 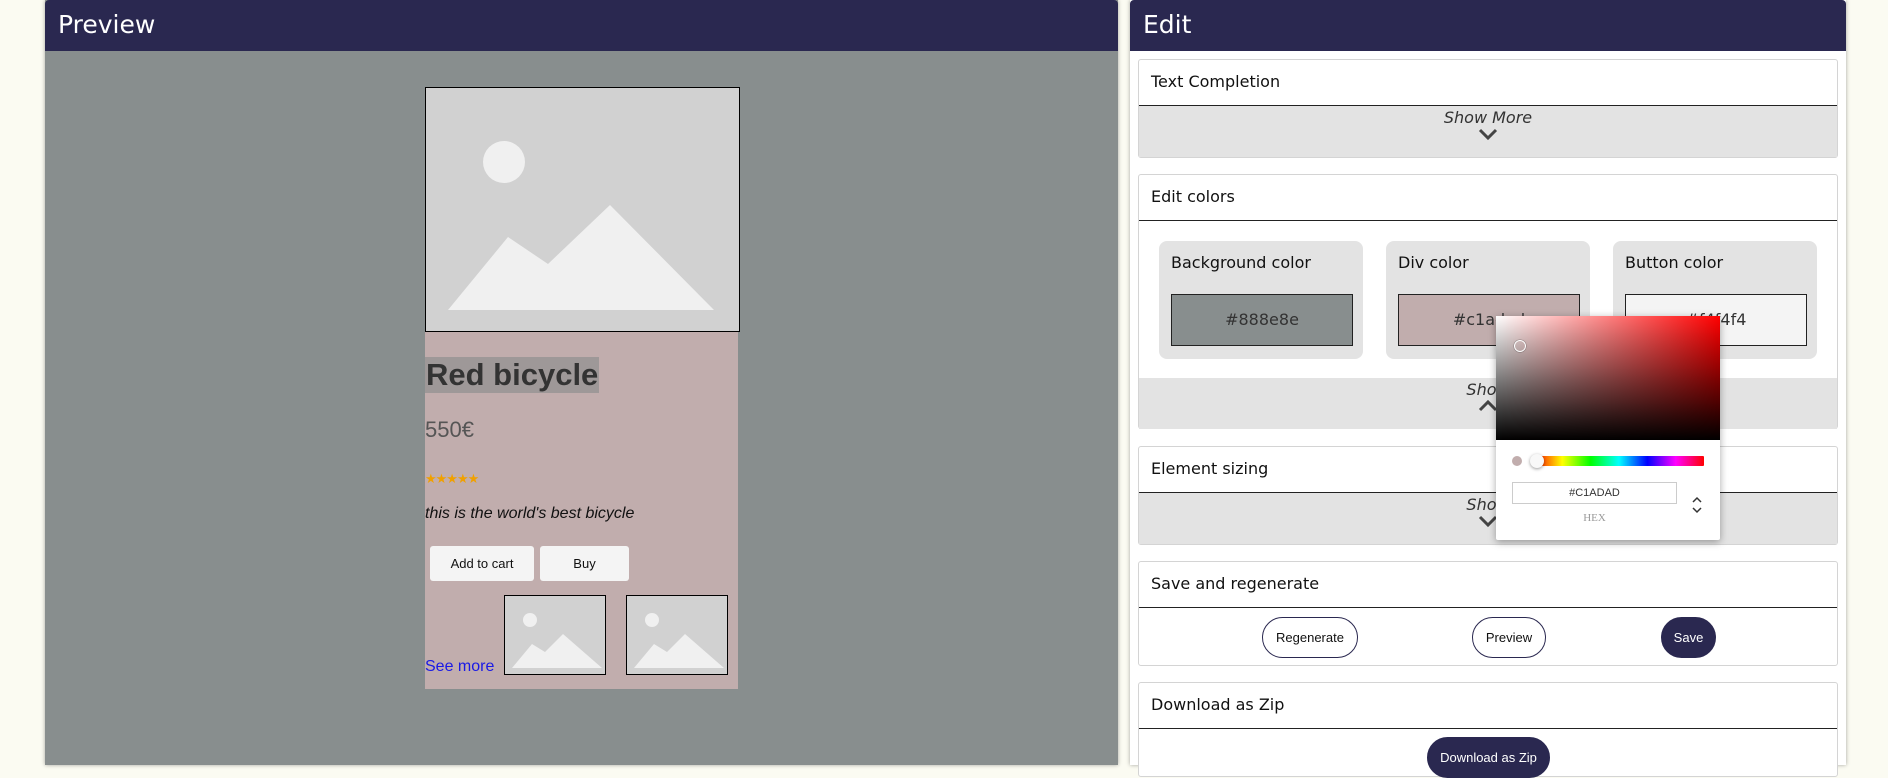 I want to click on saturation-area, so click(x=1608, y=378).